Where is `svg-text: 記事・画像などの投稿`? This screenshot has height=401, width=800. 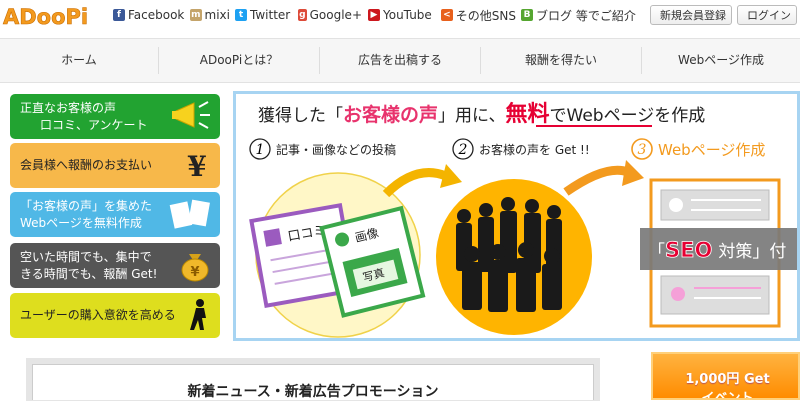 svg-text: 記事・画像などの投稿 is located at coordinates (336, 149).